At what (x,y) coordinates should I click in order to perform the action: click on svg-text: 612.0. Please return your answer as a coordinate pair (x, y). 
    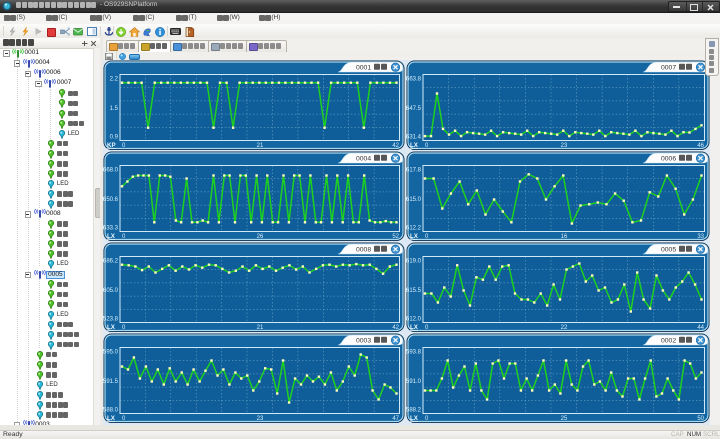
    Looking at the image, I should click on (414, 319).